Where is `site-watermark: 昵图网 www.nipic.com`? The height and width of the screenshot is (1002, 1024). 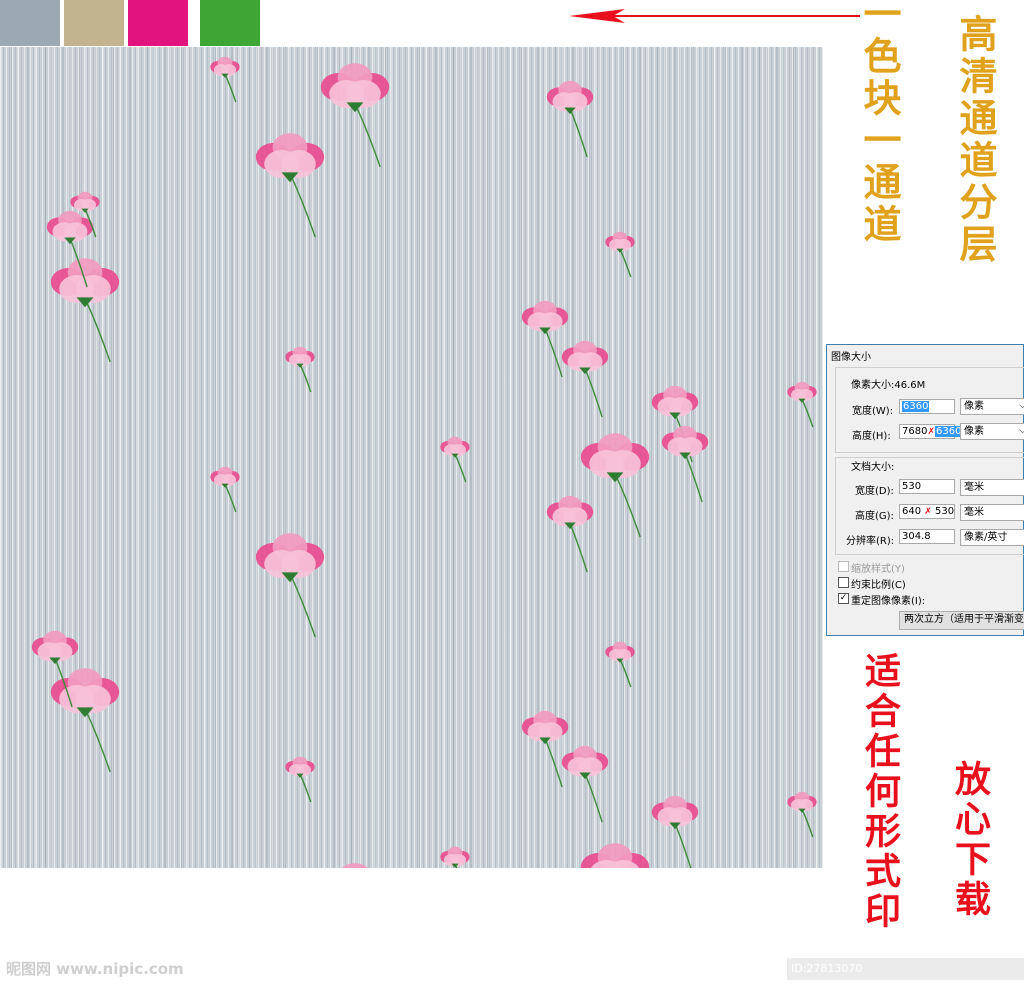
site-watermark: 昵图网 www.nipic.com is located at coordinates (95, 969).